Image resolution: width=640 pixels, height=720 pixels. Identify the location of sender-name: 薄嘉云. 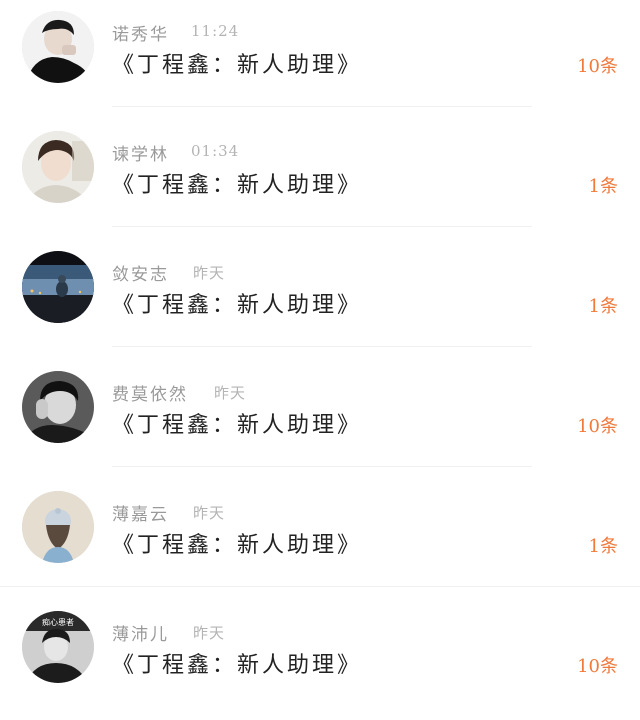
(140, 515).